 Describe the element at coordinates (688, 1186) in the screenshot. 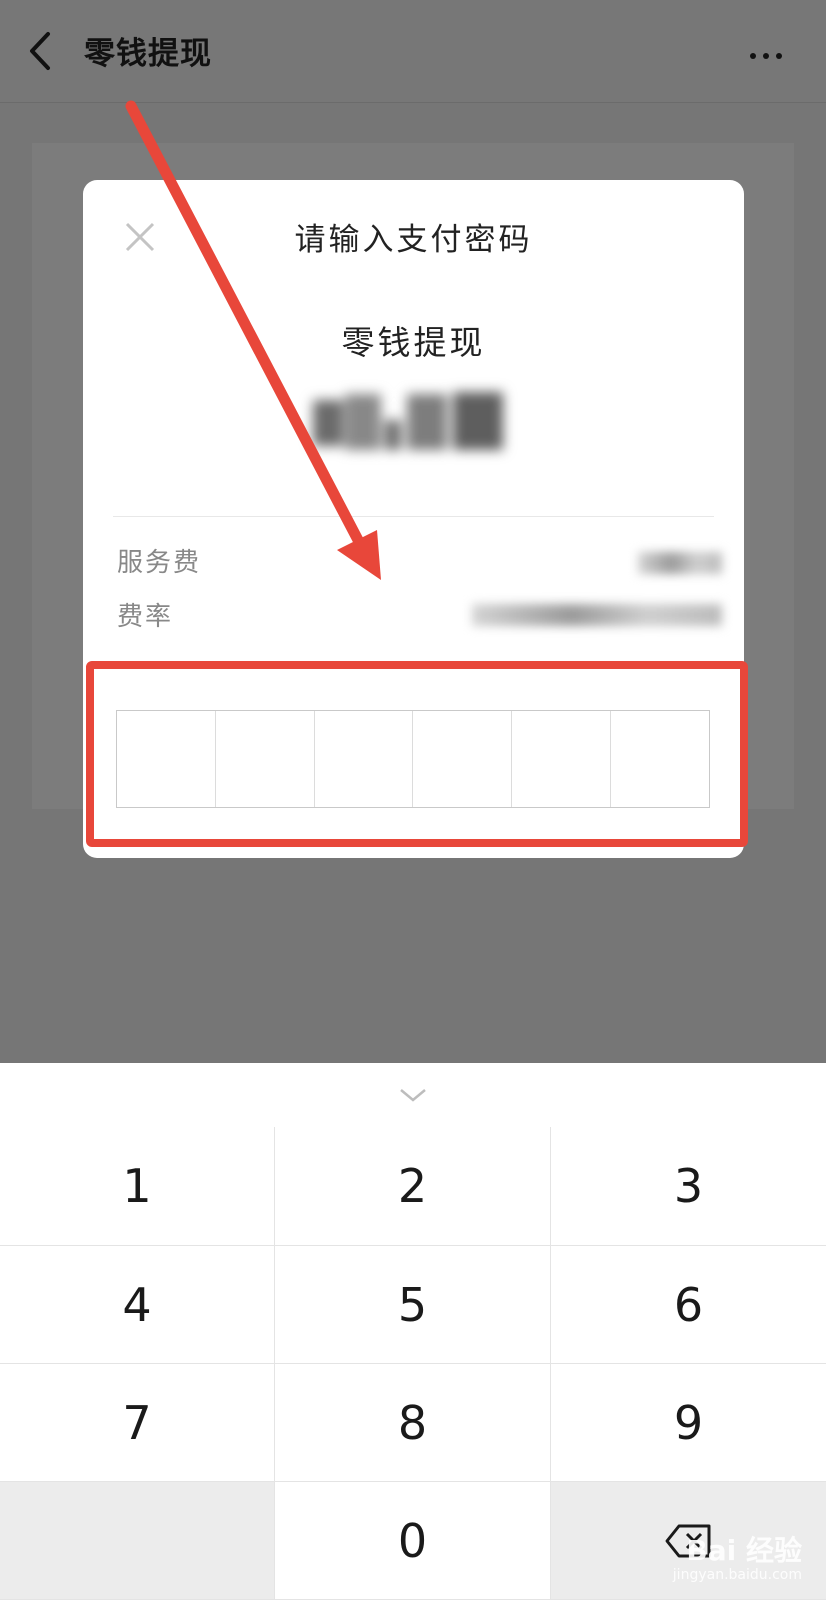

I see `key-3: 3` at that location.